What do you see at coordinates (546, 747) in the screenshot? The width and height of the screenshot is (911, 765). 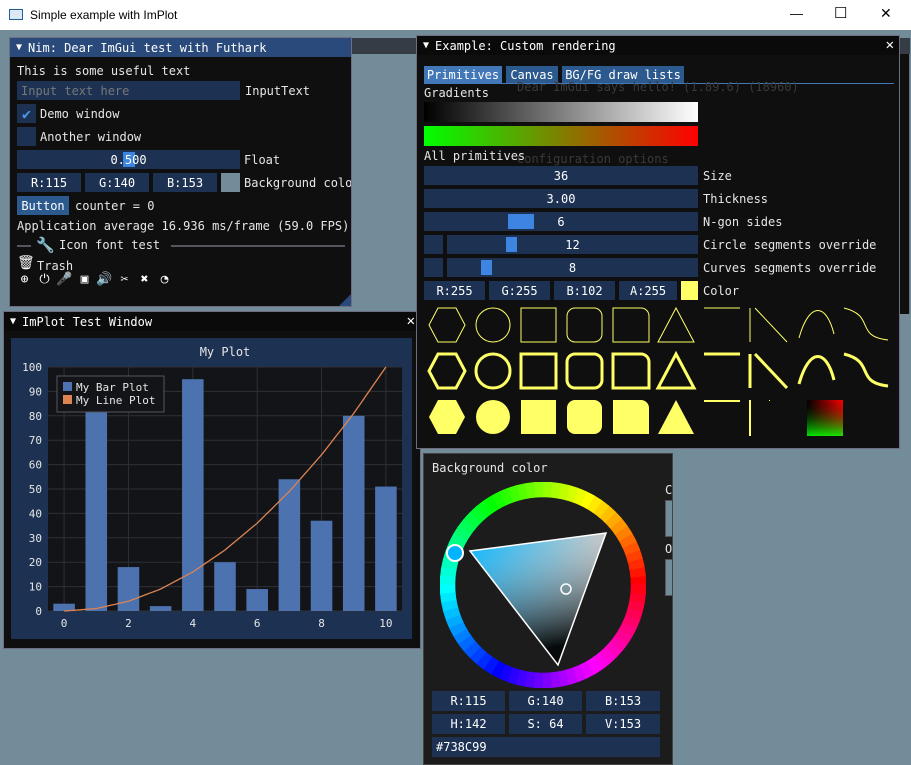 I see `picker-hex-field: #738C99` at bounding box center [546, 747].